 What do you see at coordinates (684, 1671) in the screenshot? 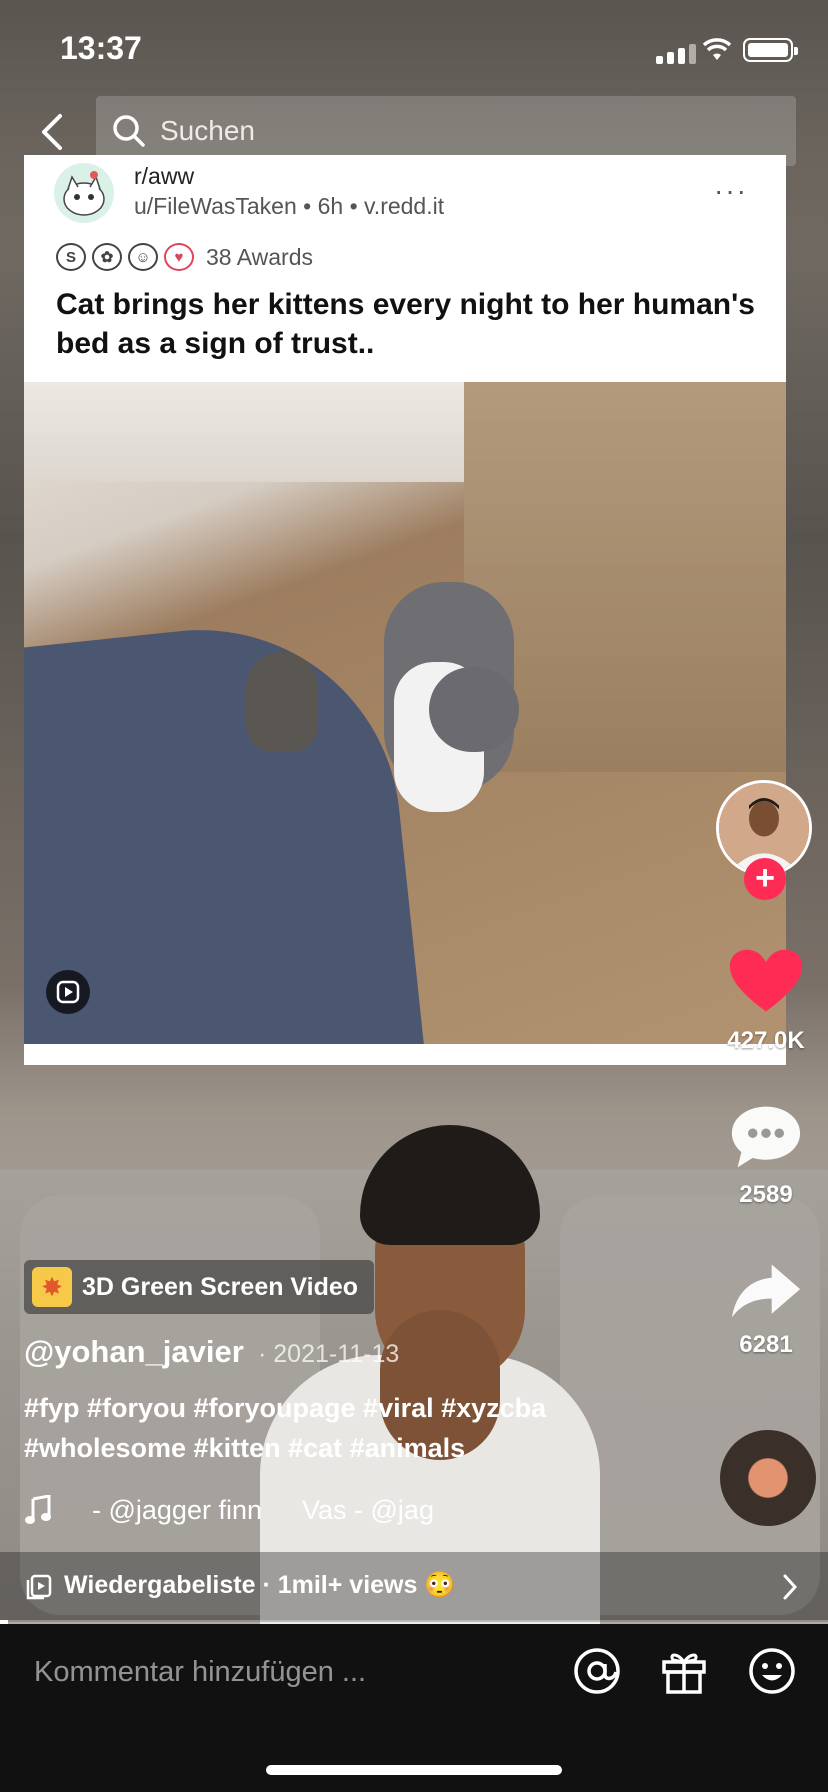
I see `gift-icon` at bounding box center [684, 1671].